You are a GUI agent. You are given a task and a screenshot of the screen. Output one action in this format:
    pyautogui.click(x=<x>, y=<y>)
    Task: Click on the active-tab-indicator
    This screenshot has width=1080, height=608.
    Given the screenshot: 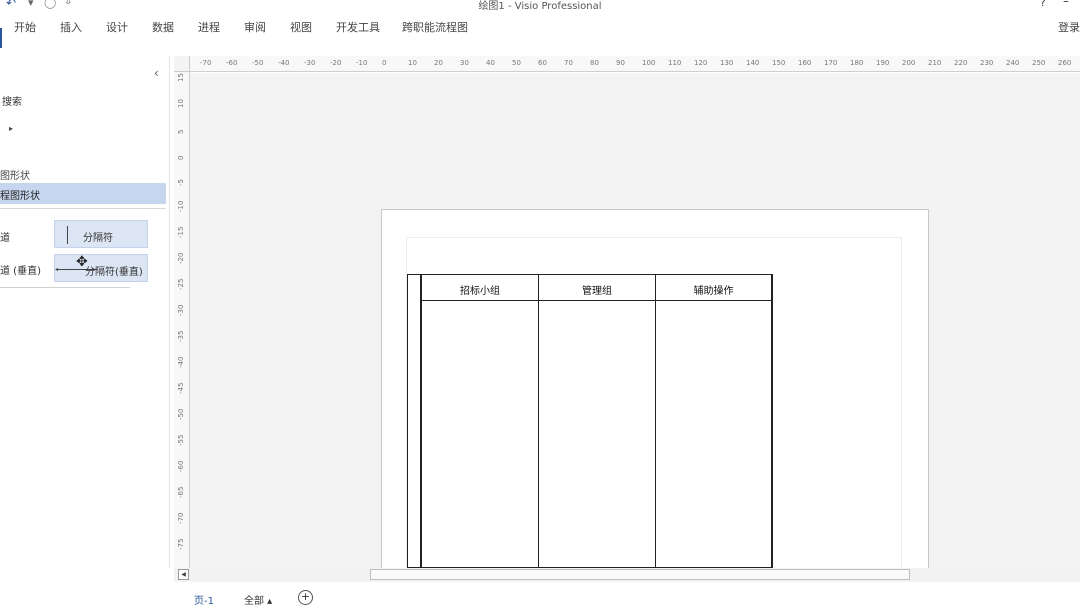 What is the action you would take?
    pyautogui.click(x=1, y=38)
    